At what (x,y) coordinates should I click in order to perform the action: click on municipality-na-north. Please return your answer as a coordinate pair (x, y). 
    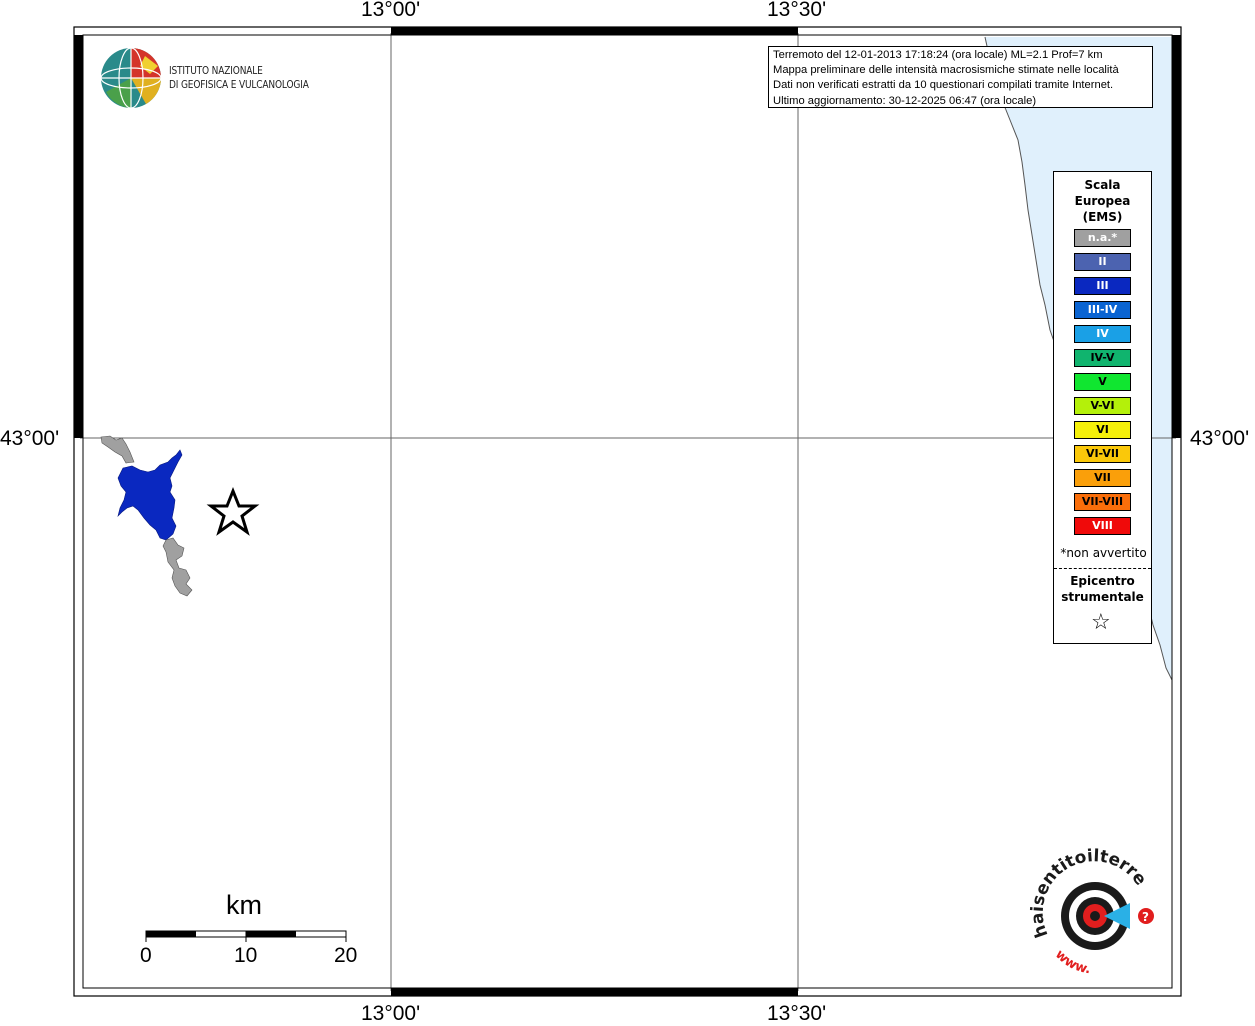
    Looking at the image, I should click on (117, 449).